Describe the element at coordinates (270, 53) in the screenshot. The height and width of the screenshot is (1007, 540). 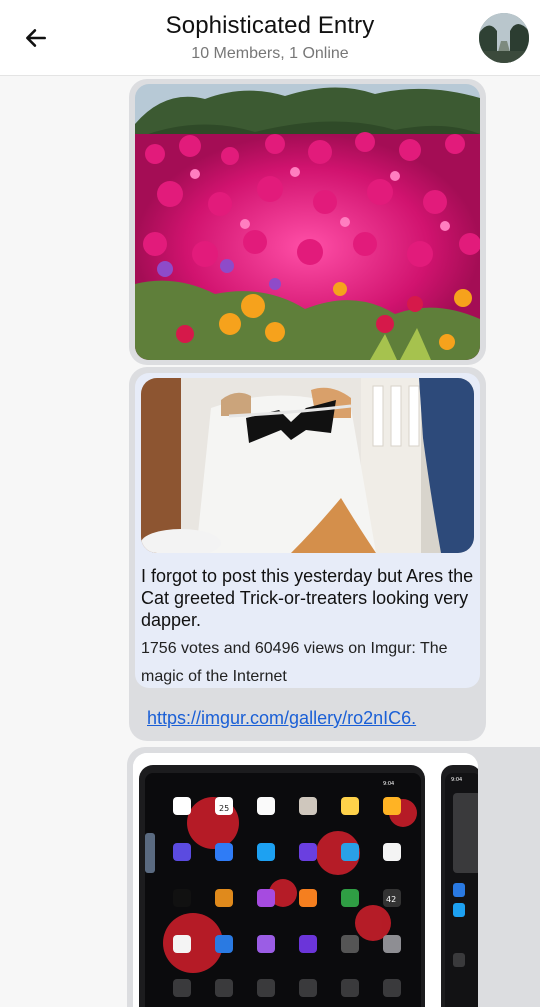
I see `chat-subtitle: 10 Members, 1 Online` at that location.